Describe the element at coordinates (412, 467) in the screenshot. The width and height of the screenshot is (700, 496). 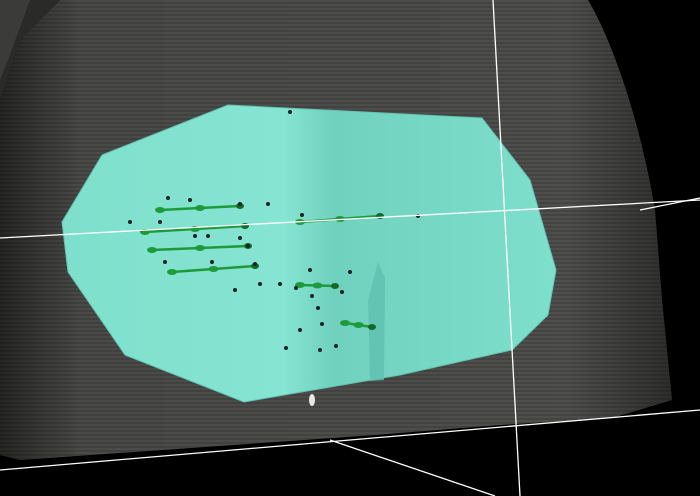
I see `crosshair-diagonal-line` at that location.